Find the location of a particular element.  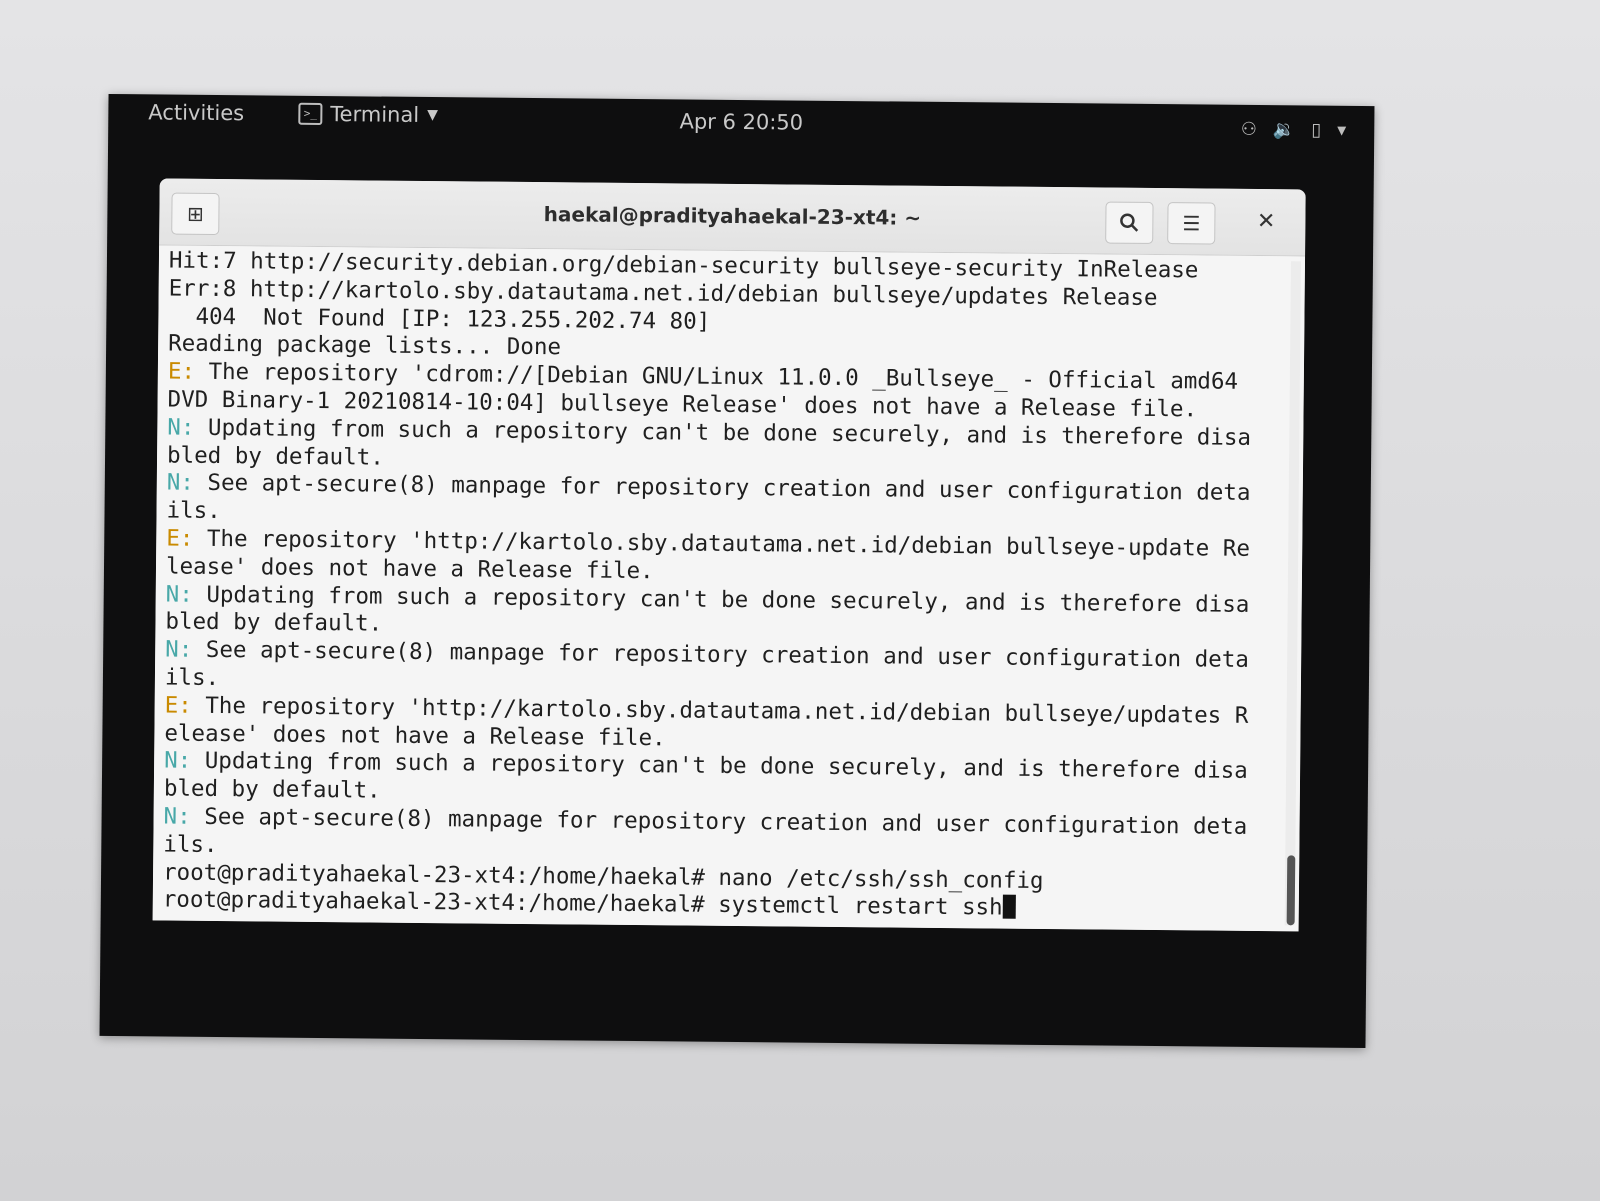

volume-icon: 🔉 is located at coordinates (1284, 130).